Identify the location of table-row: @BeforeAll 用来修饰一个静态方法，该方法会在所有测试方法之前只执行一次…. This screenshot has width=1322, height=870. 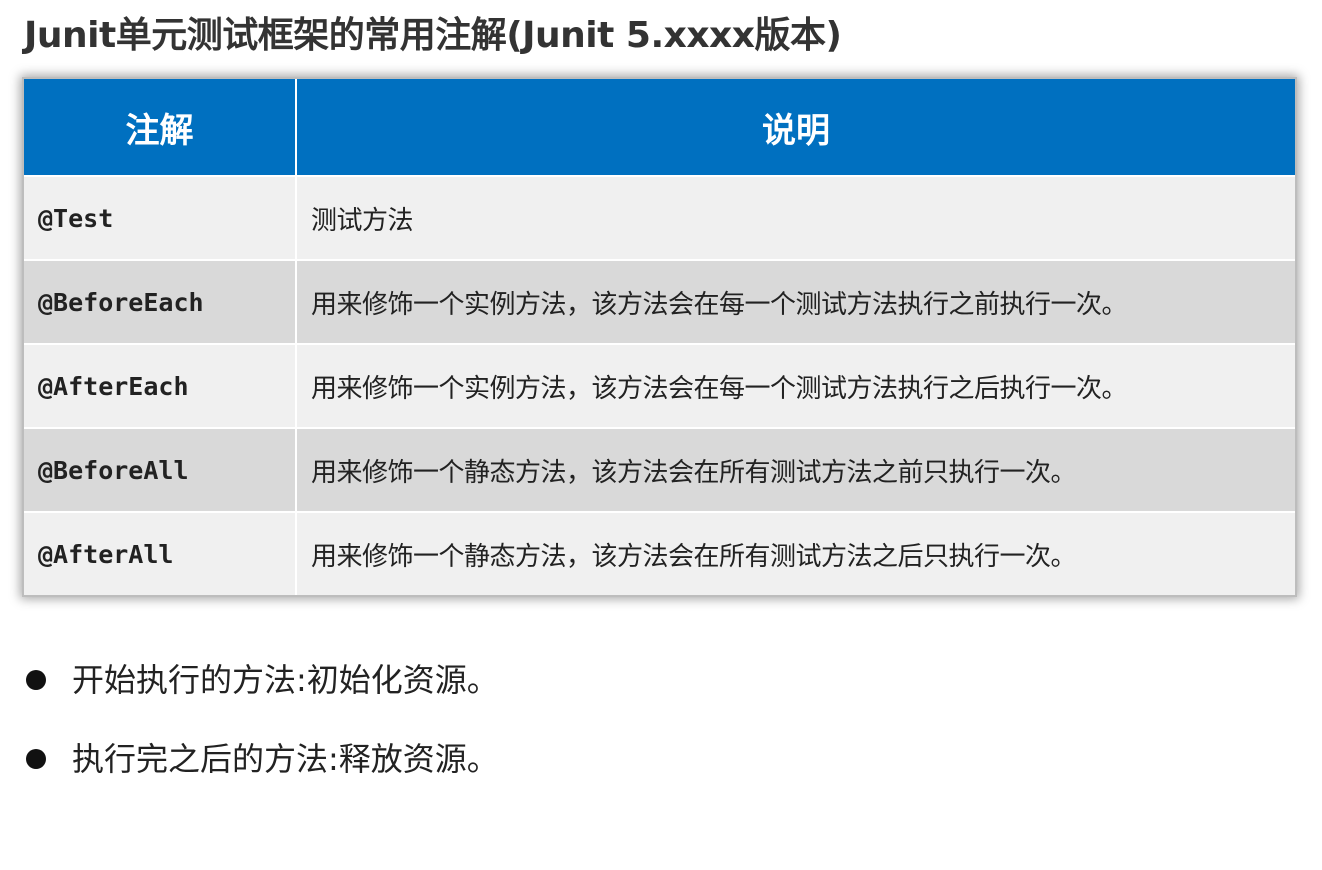
(659, 469).